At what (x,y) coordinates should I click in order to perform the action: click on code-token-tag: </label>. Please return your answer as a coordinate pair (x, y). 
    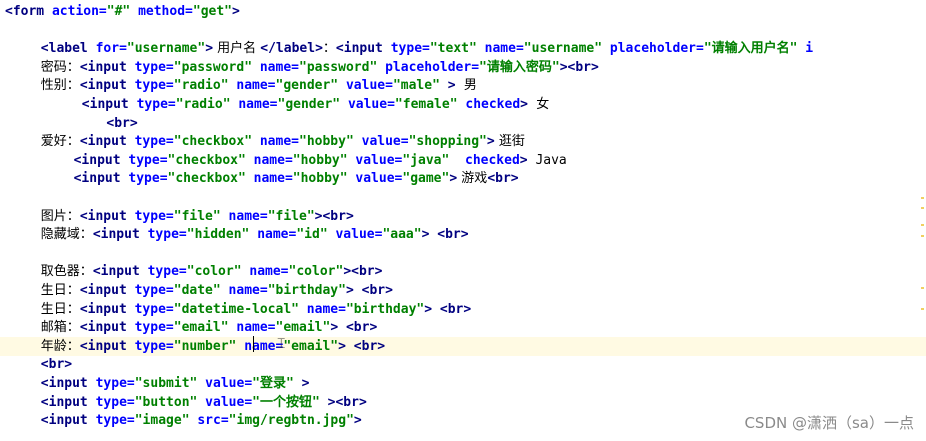
    Looking at the image, I should click on (291, 49).